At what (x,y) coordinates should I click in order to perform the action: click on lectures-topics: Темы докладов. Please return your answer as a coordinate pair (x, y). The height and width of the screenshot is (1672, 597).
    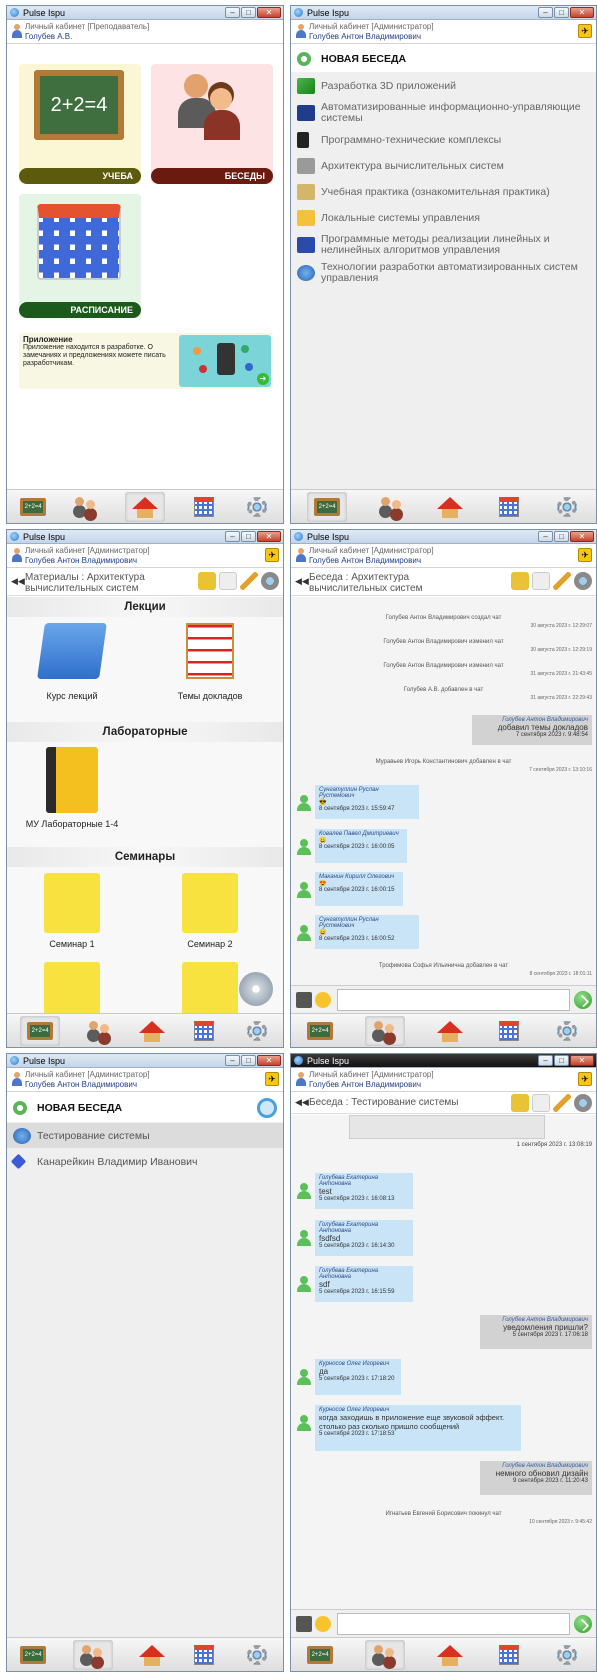
    Looking at the image, I should click on (210, 662).